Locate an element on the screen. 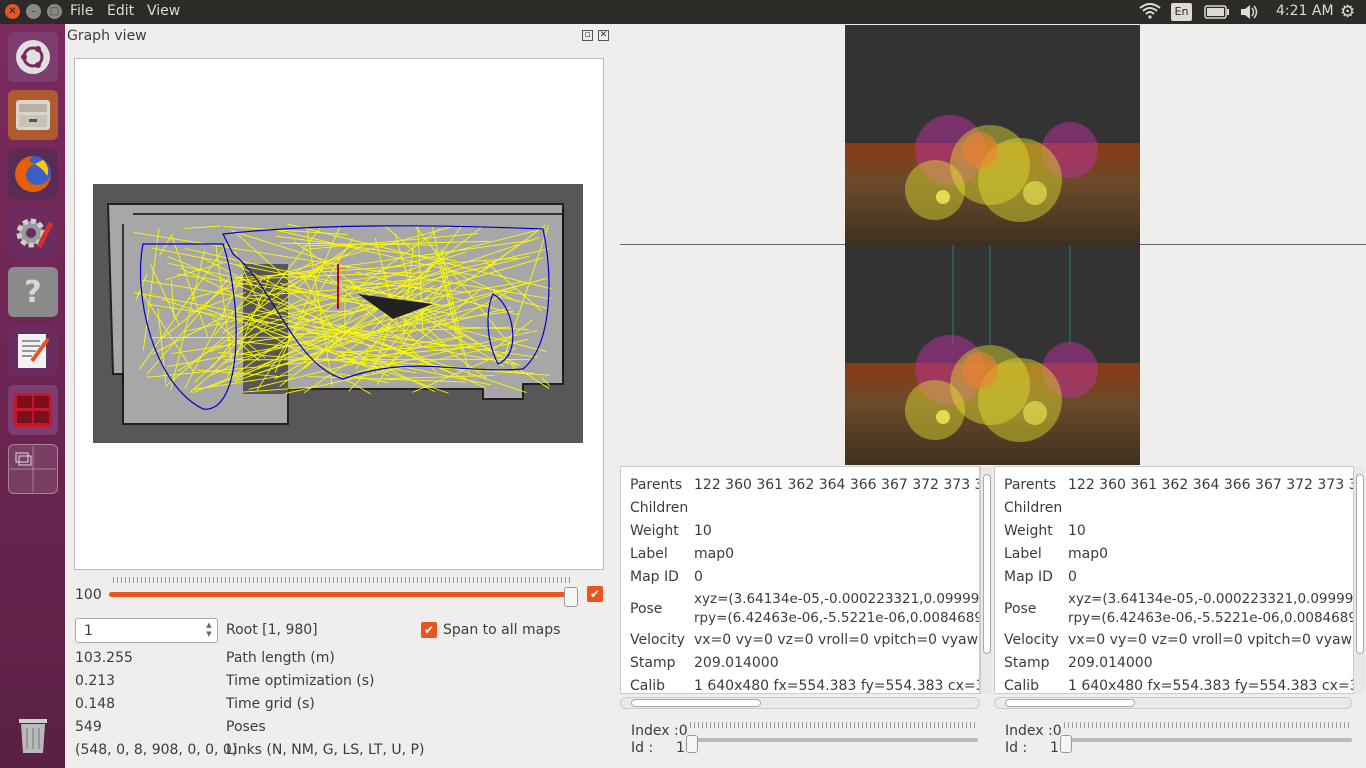 Image resolution: width=1366 pixels, height=768 pixels. info-left-hscroll is located at coordinates (800, 703).